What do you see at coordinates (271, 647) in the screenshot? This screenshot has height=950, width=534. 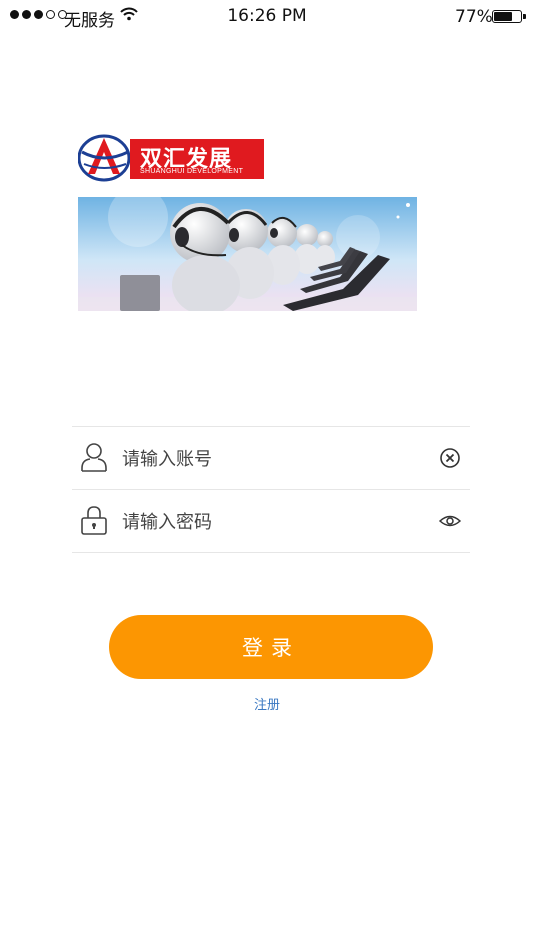 I see `login-button: 登录` at bounding box center [271, 647].